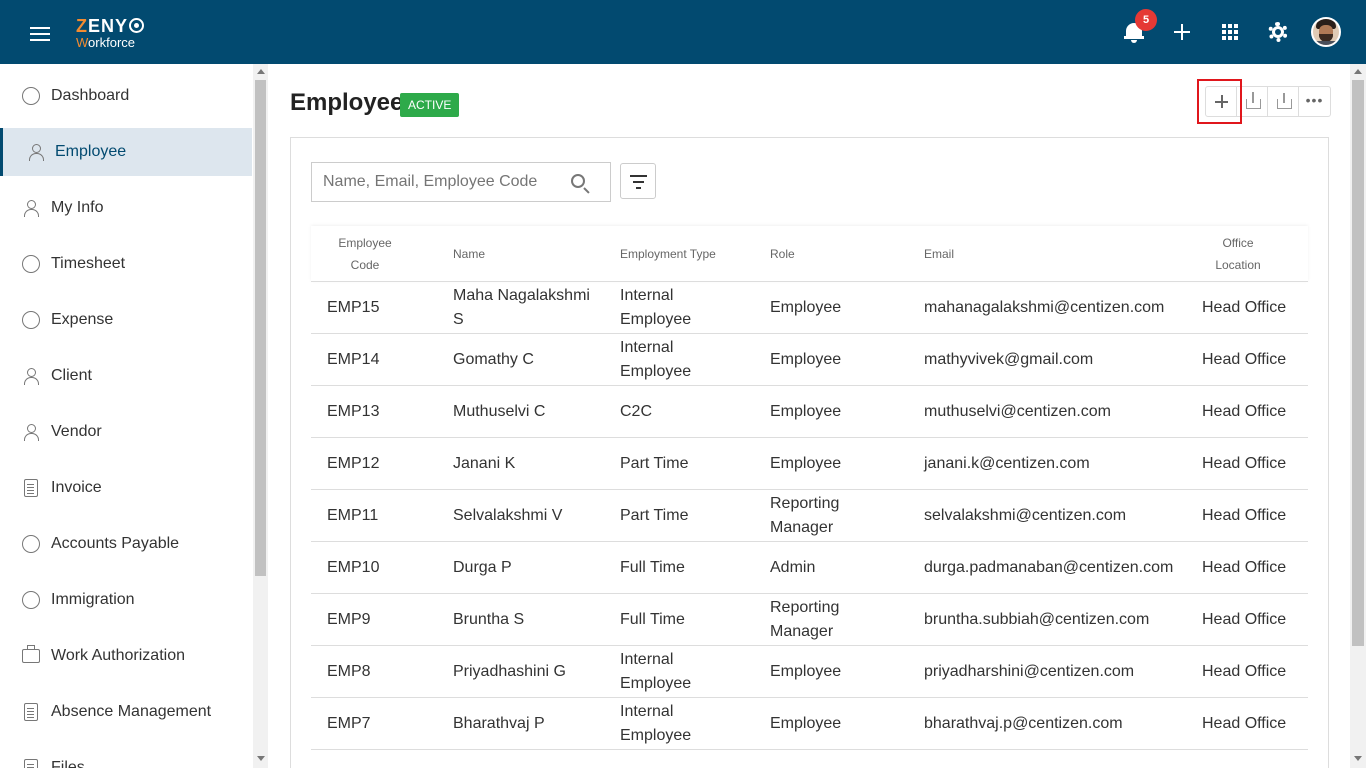 The image size is (1366, 768). I want to click on sidebar-item-absence-management: Absence Management, so click(126, 712).